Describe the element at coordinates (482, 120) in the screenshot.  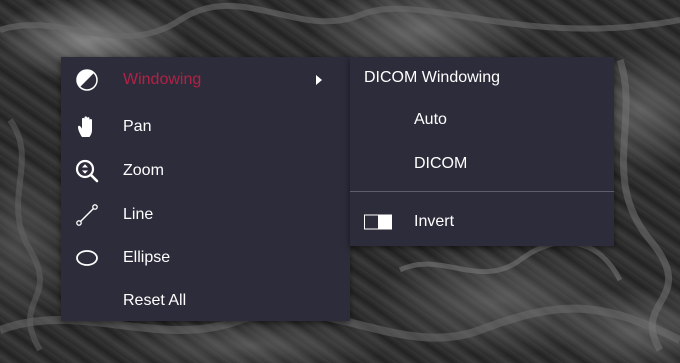
I see `submenu-item-auto: Auto` at that location.